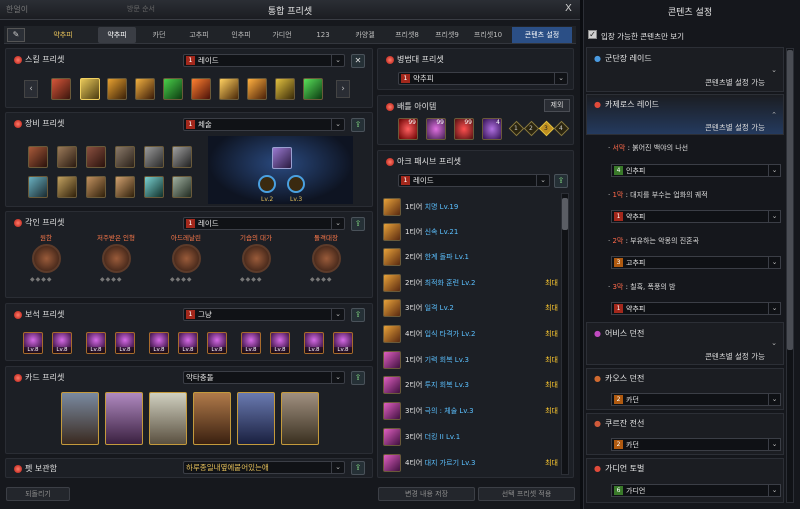 The width and height of the screenshot is (800, 509). I want to click on guardian-preset-dropdown: 6 가디언 ⌄, so click(696, 490).